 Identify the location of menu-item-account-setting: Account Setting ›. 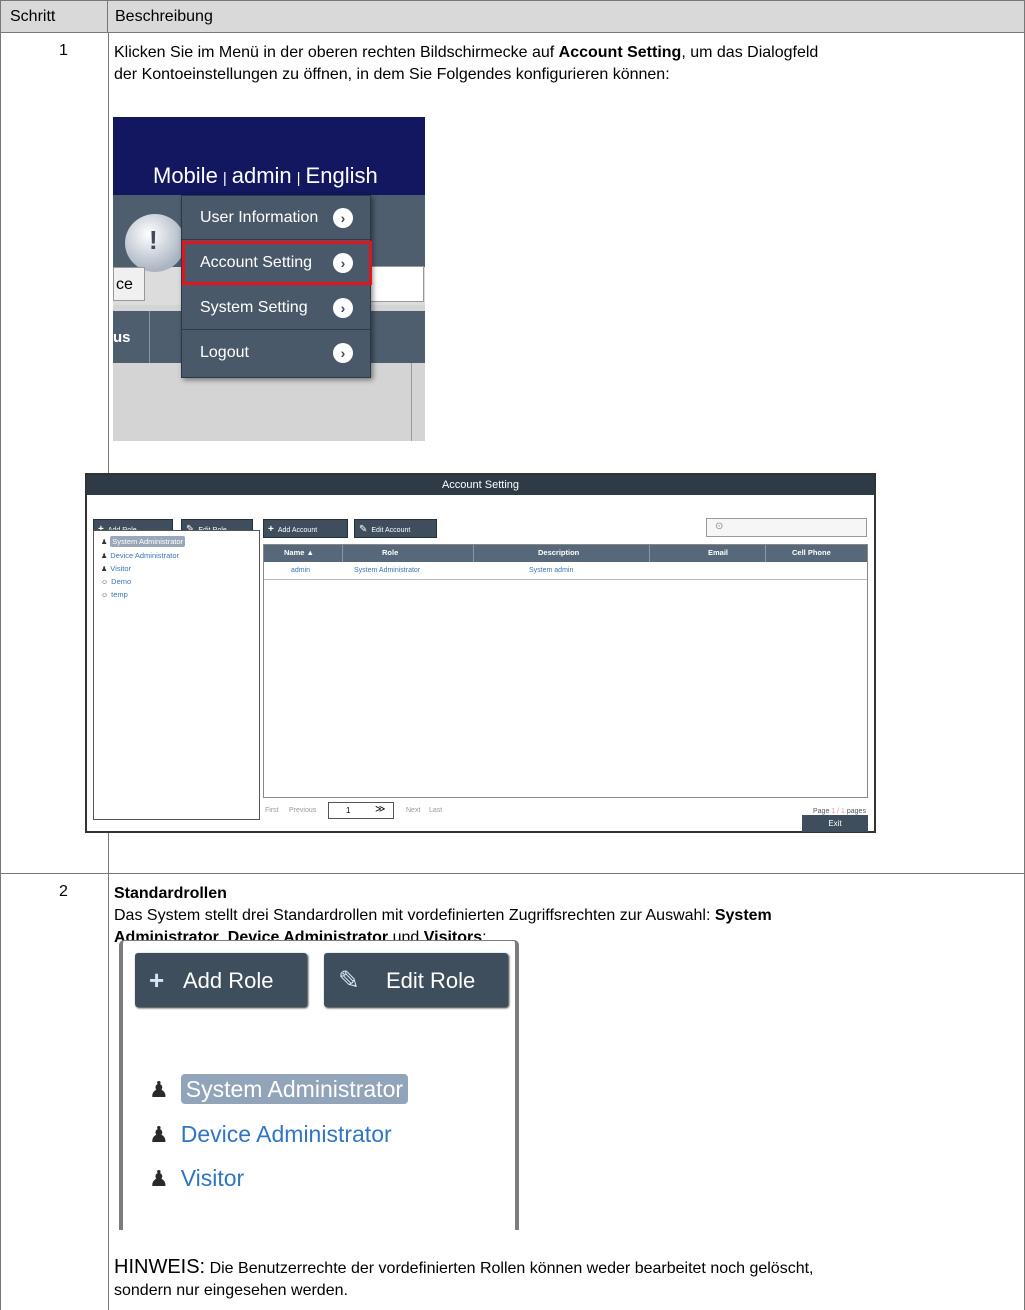
(277, 263).